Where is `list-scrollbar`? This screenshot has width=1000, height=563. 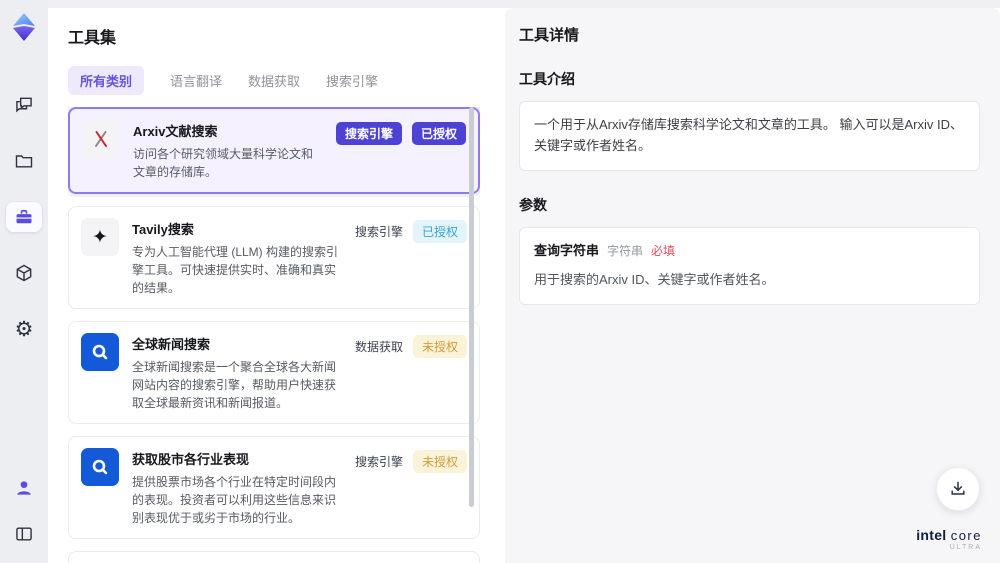
list-scrollbar is located at coordinates (471, 335).